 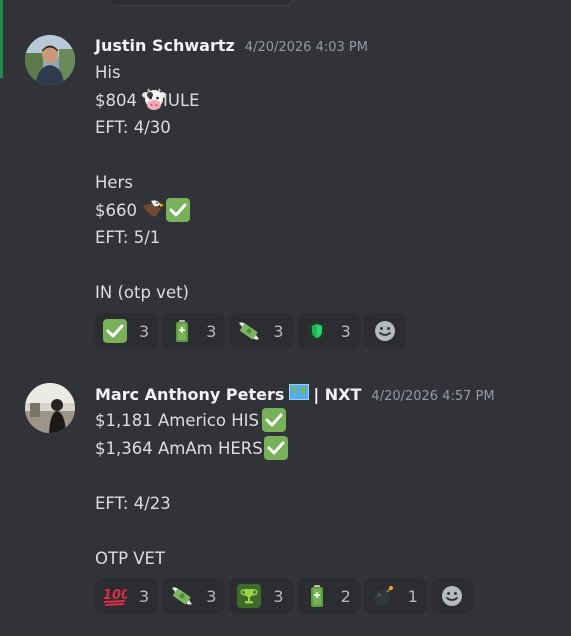 I want to click on message-line: Hers, so click(x=114, y=182).